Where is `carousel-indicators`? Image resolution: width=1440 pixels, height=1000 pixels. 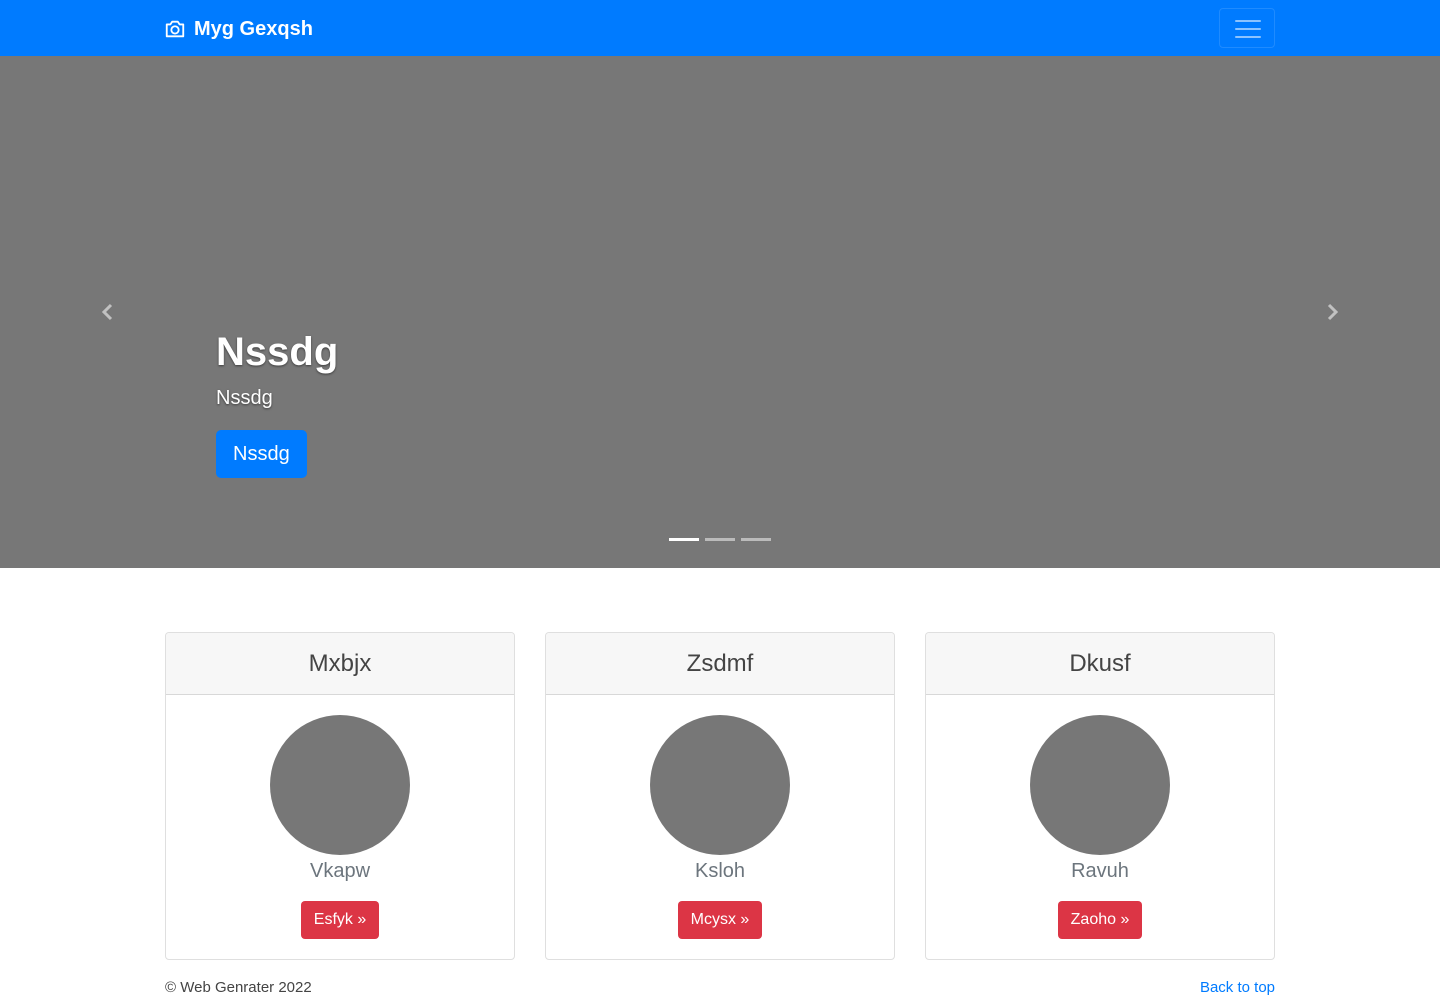
carousel-indicators is located at coordinates (720, 539).